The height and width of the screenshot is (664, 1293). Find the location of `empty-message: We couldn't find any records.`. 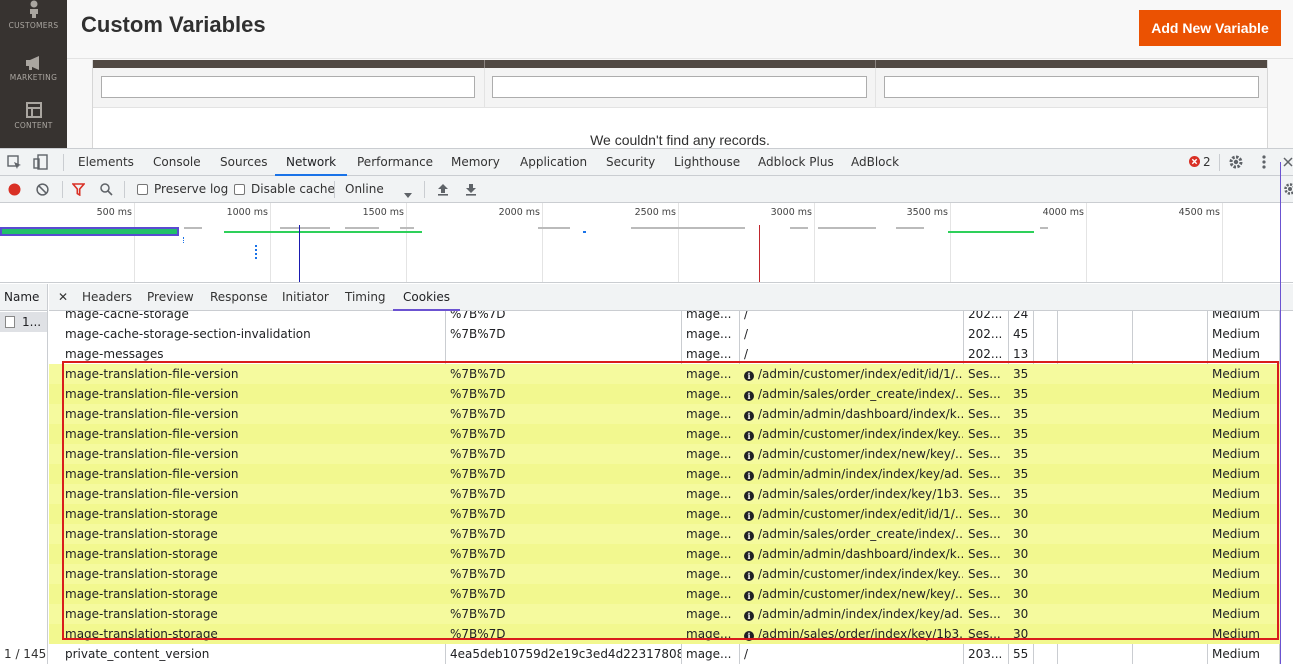

empty-message: We couldn't find any records. is located at coordinates (680, 140).